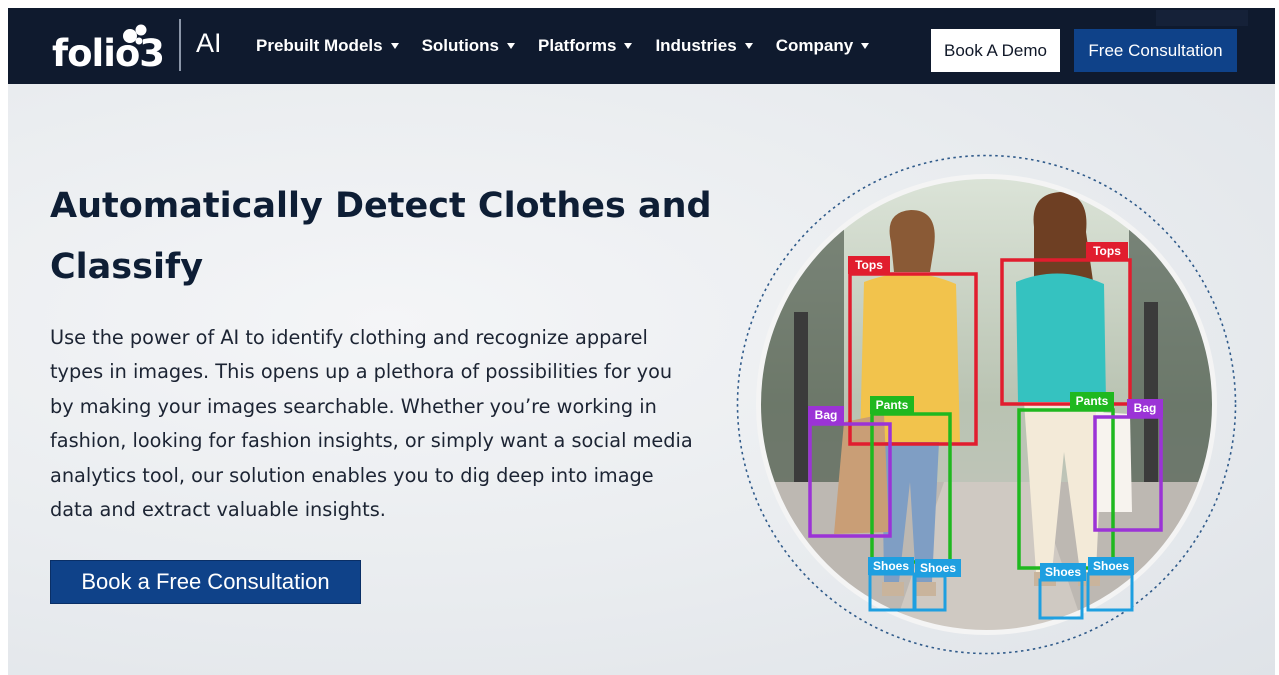 The height and width of the screenshot is (675, 1279). I want to click on menu-solutions: Solutions, so click(468, 46).